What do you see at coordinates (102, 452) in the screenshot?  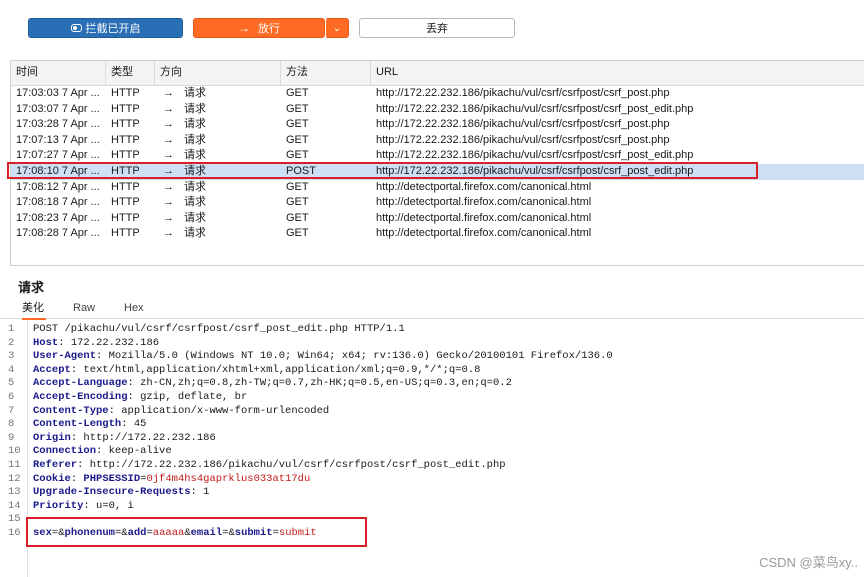 I see `line-content: Connection: keep-alive` at bounding box center [102, 452].